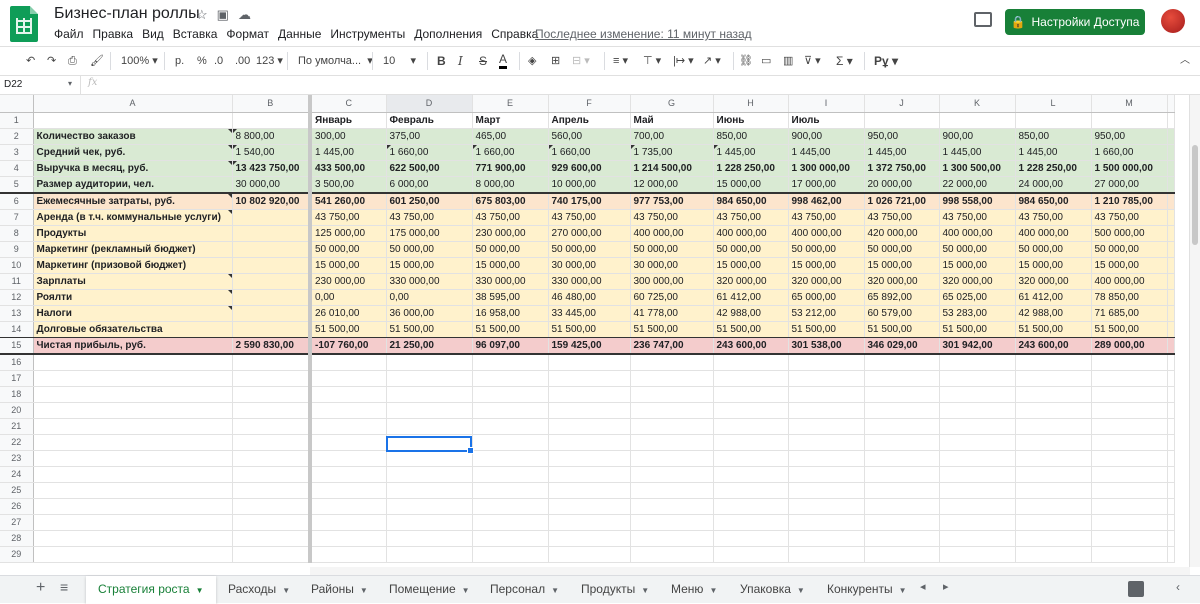 Image resolution: width=1200 pixels, height=604 pixels. What do you see at coordinates (1129, 329) in the screenshot?
I see `cell-m14: 51 500,00` at bounding box center [1129, 329].